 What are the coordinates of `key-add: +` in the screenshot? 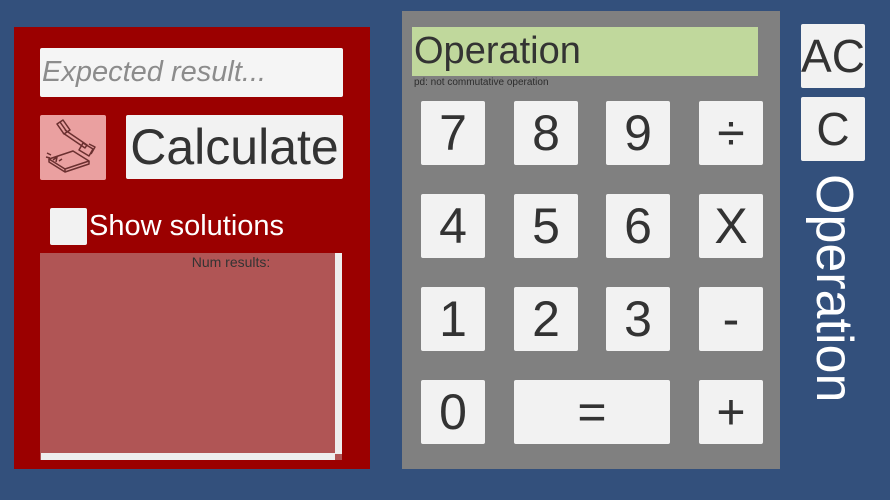 It's located at (731, 412).